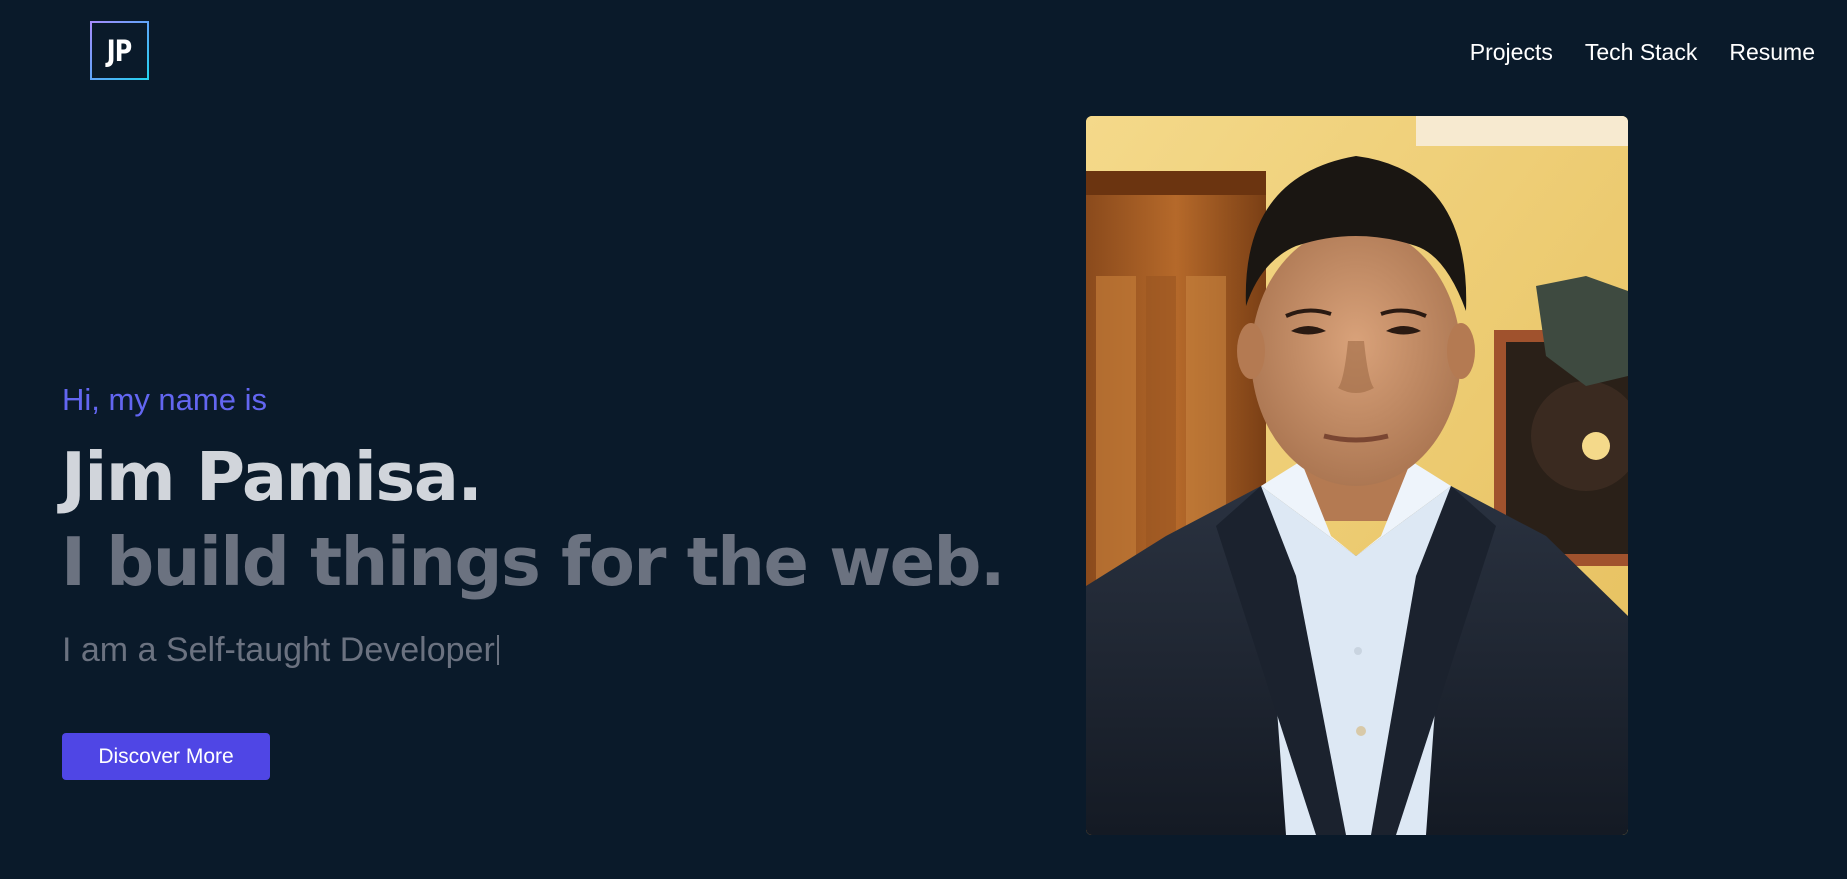  I want to click on discover-more-button: Discover More, so click(166, 756).